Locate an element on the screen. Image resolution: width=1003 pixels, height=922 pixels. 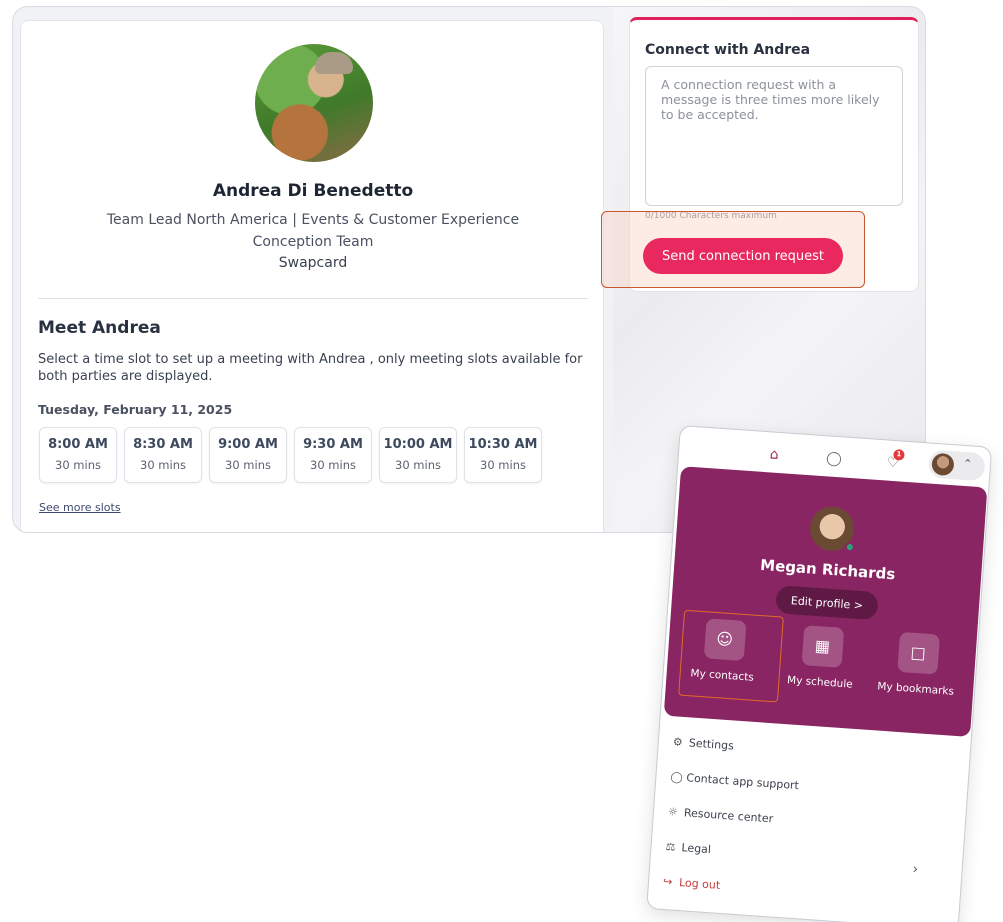
my-schedule-link: ▦ My schedule is located at coordinates (821, 657).